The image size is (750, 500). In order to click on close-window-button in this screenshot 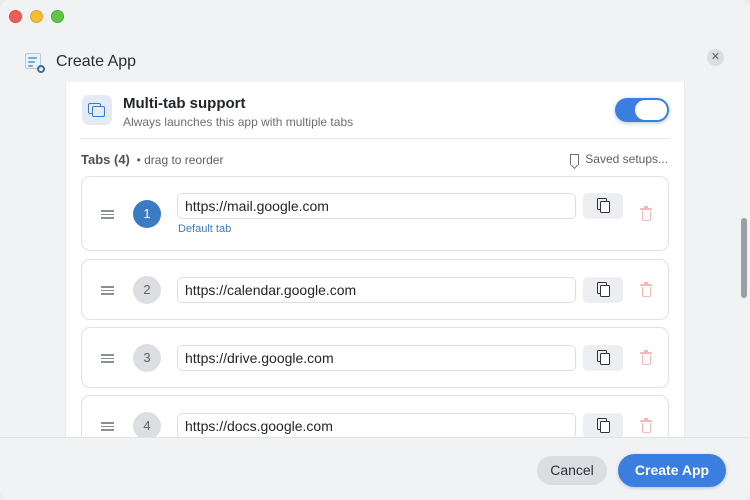, I will do `click(15, 16)`.